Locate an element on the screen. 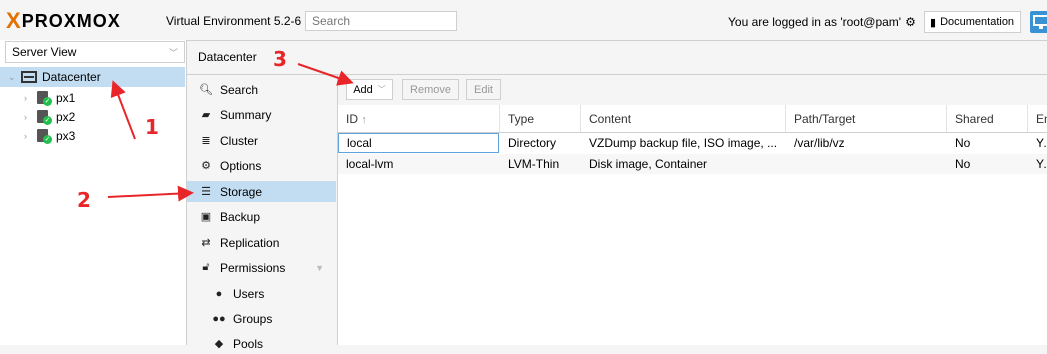  menu-item-users: ● Users is located at coordinates (261, 293).